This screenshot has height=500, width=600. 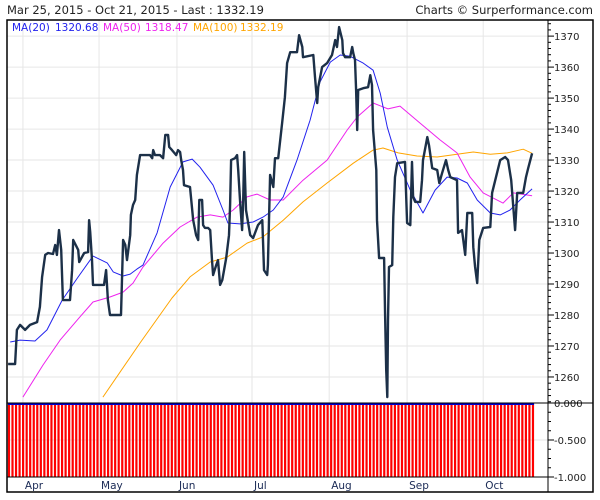 What do you see at coordinates (566, 37) in the screenshot?
I see `y-tick-label: 1370` at bounding box center [566, 37].